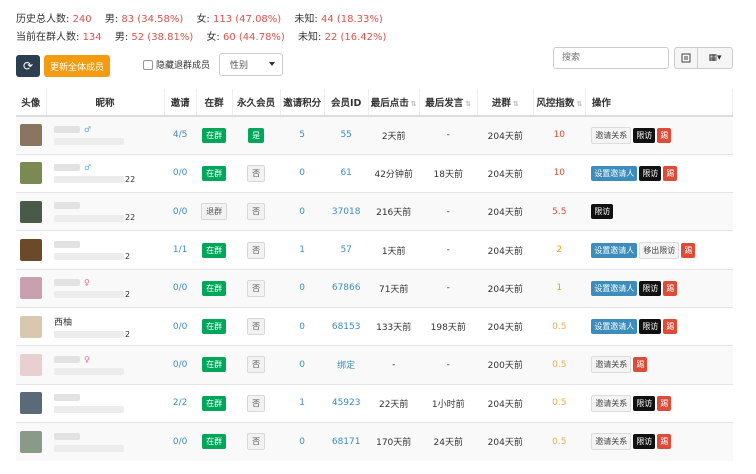 The width and height of the screenshot is (756, 474). What do you see at coordinates (180, 135) in the screenshot?
I see `invite-cell: 4/5` at bounding box center [180, 135].